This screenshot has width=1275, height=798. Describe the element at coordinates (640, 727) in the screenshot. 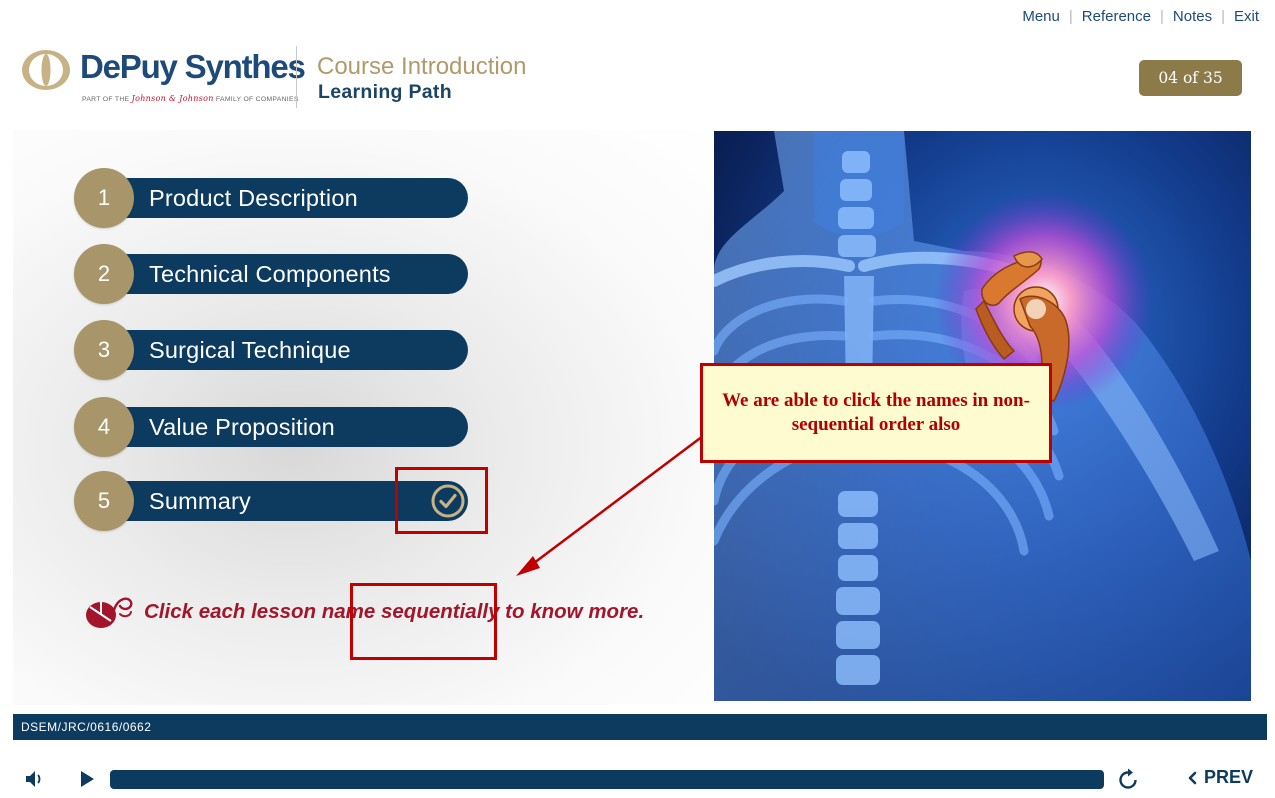

I see `footer-code-bar: DSEM/JRC/0616/0662` at that location.